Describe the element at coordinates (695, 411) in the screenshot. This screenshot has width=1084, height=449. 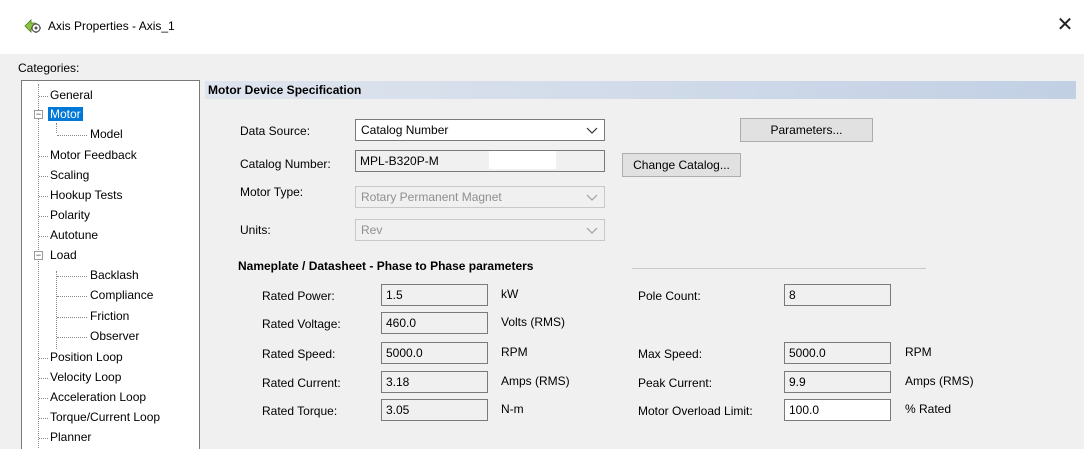
I see `motor-overload-limit-label: Motor Overload Limit:` at that location.